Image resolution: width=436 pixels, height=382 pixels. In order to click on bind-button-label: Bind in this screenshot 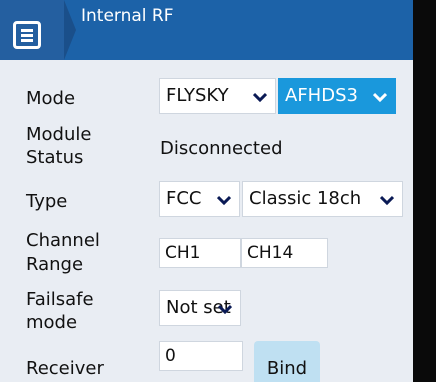, I will do `click(287, 368)`.